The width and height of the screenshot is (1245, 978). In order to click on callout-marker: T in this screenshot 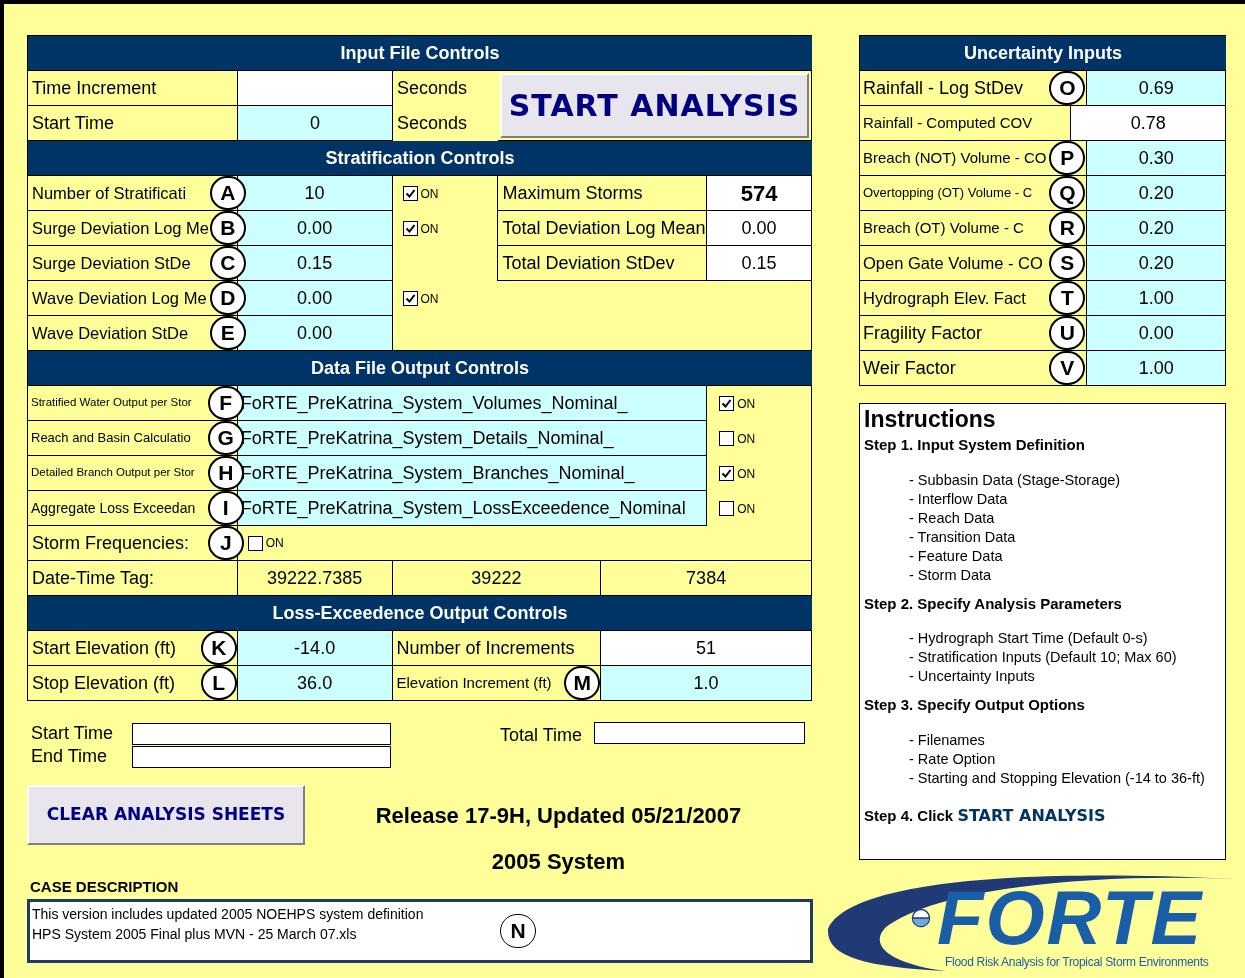, I will do `click(1067, 298)`.